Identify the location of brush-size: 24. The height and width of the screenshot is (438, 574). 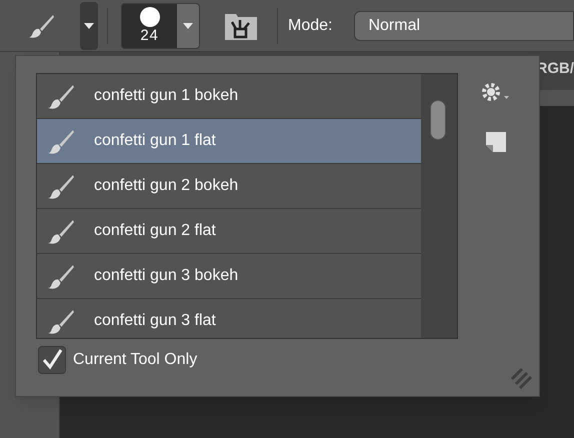
(149, 35).